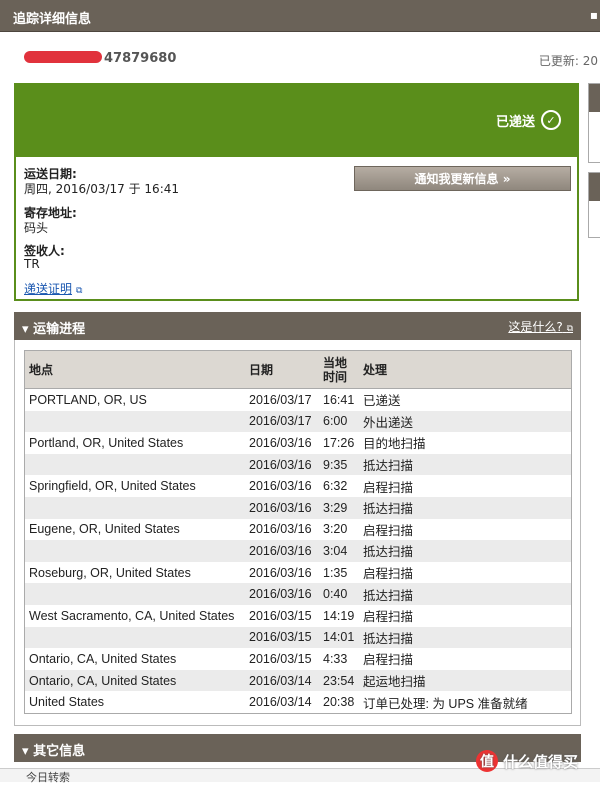 The image size is (600, 785). What do you see at coordinates (339, 464) in the screenshot?
I see `cell-time: 9:35` at bounding box center [339, 464].